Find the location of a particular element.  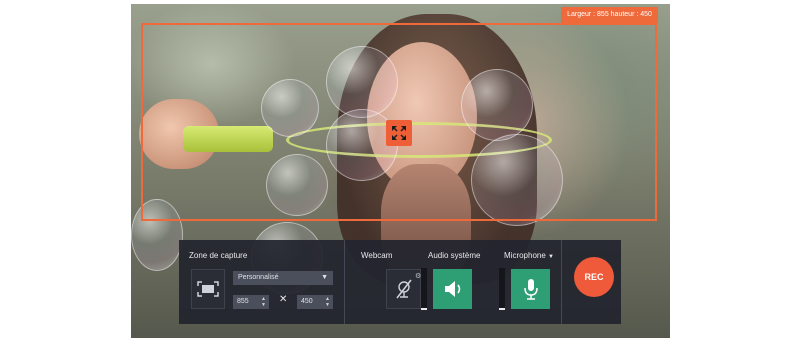

speaker-icon is located at coordinates (452, 289).